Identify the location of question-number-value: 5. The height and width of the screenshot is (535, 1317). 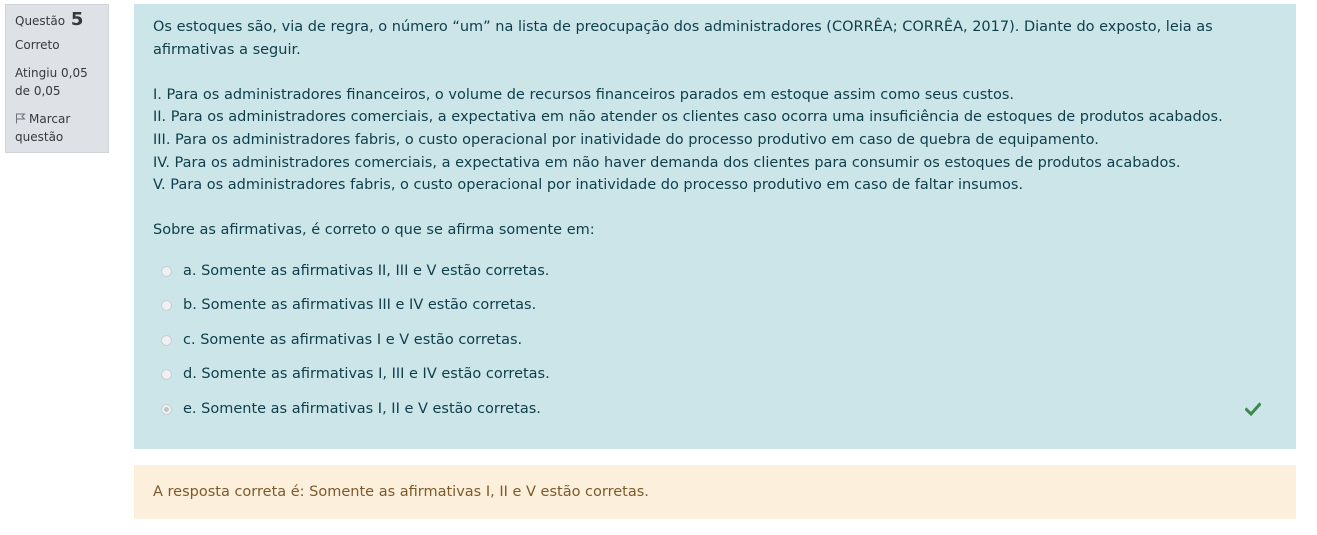
(77, 19).